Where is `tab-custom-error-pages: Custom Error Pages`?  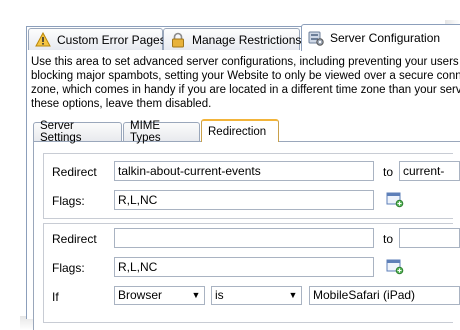
tab-custom-error-pages: Custom Error Pages is located at coordinates (97, 39).